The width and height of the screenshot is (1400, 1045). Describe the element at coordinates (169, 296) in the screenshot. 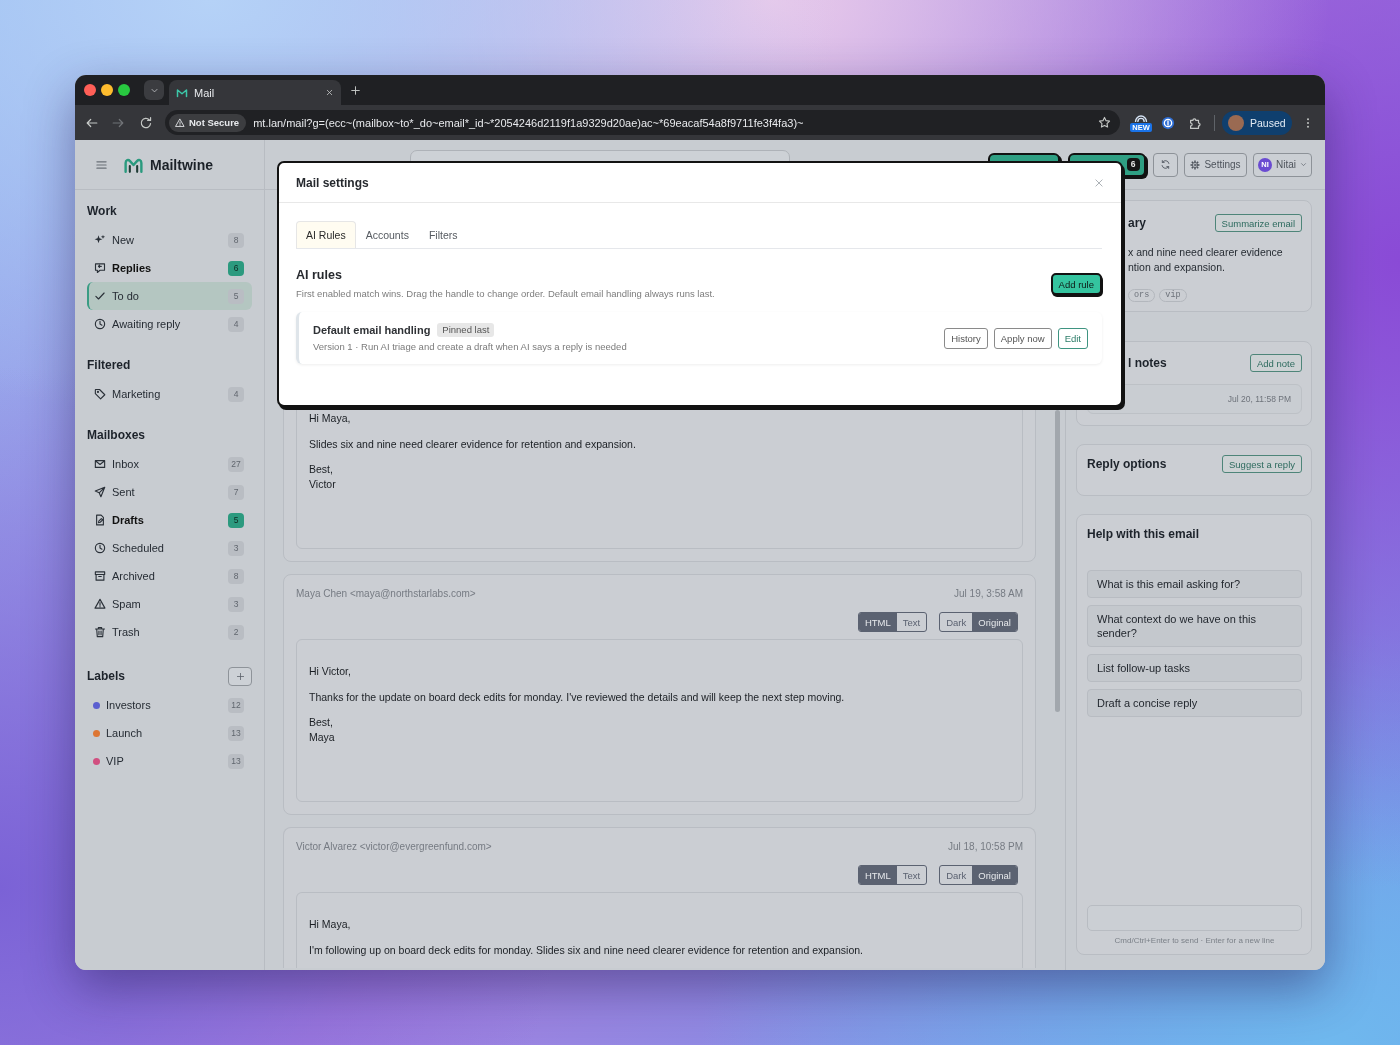

I see `sidebar-item: To do 5` at that location.